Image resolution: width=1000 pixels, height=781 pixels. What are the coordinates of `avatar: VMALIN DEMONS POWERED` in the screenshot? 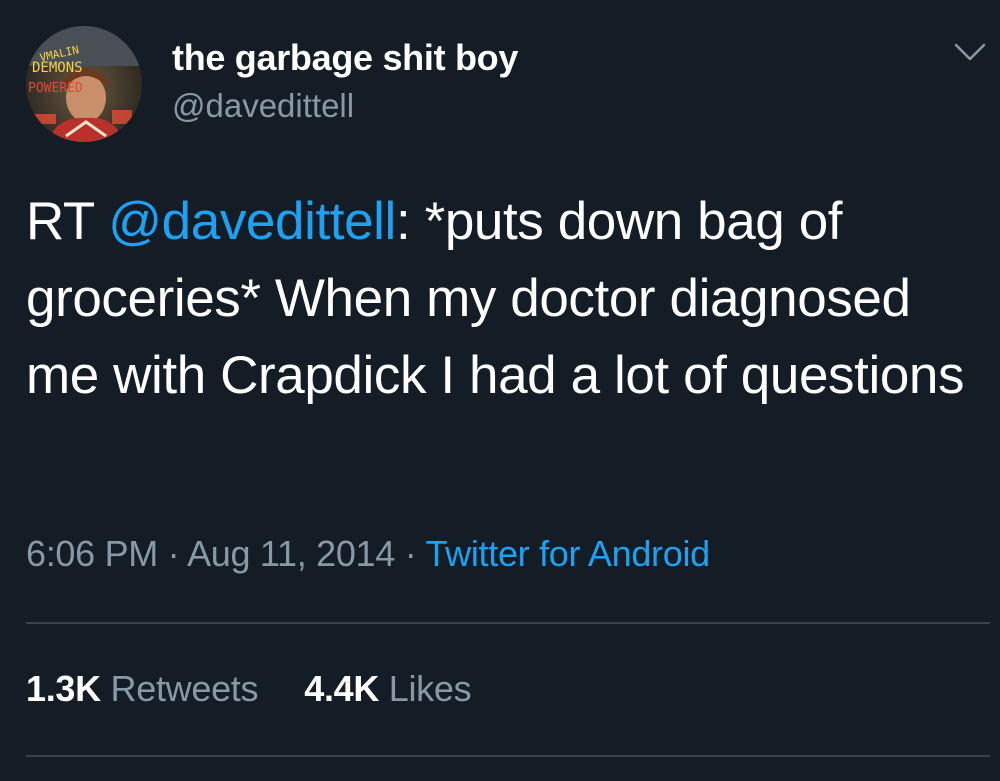 It's located at (84, 84).